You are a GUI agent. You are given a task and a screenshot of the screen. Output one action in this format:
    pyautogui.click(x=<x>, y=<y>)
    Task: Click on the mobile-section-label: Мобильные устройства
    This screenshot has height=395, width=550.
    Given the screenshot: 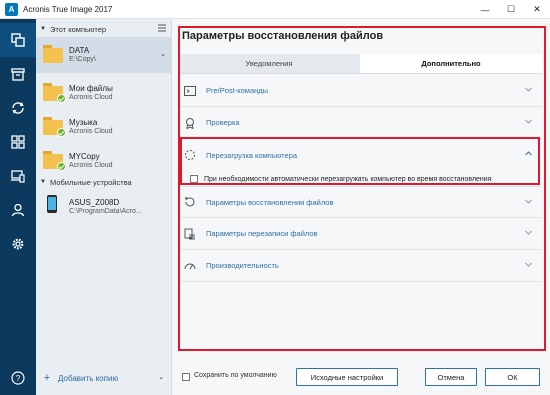 What is the action you would take?
    pyautogui.click(x=91, y=182)
    